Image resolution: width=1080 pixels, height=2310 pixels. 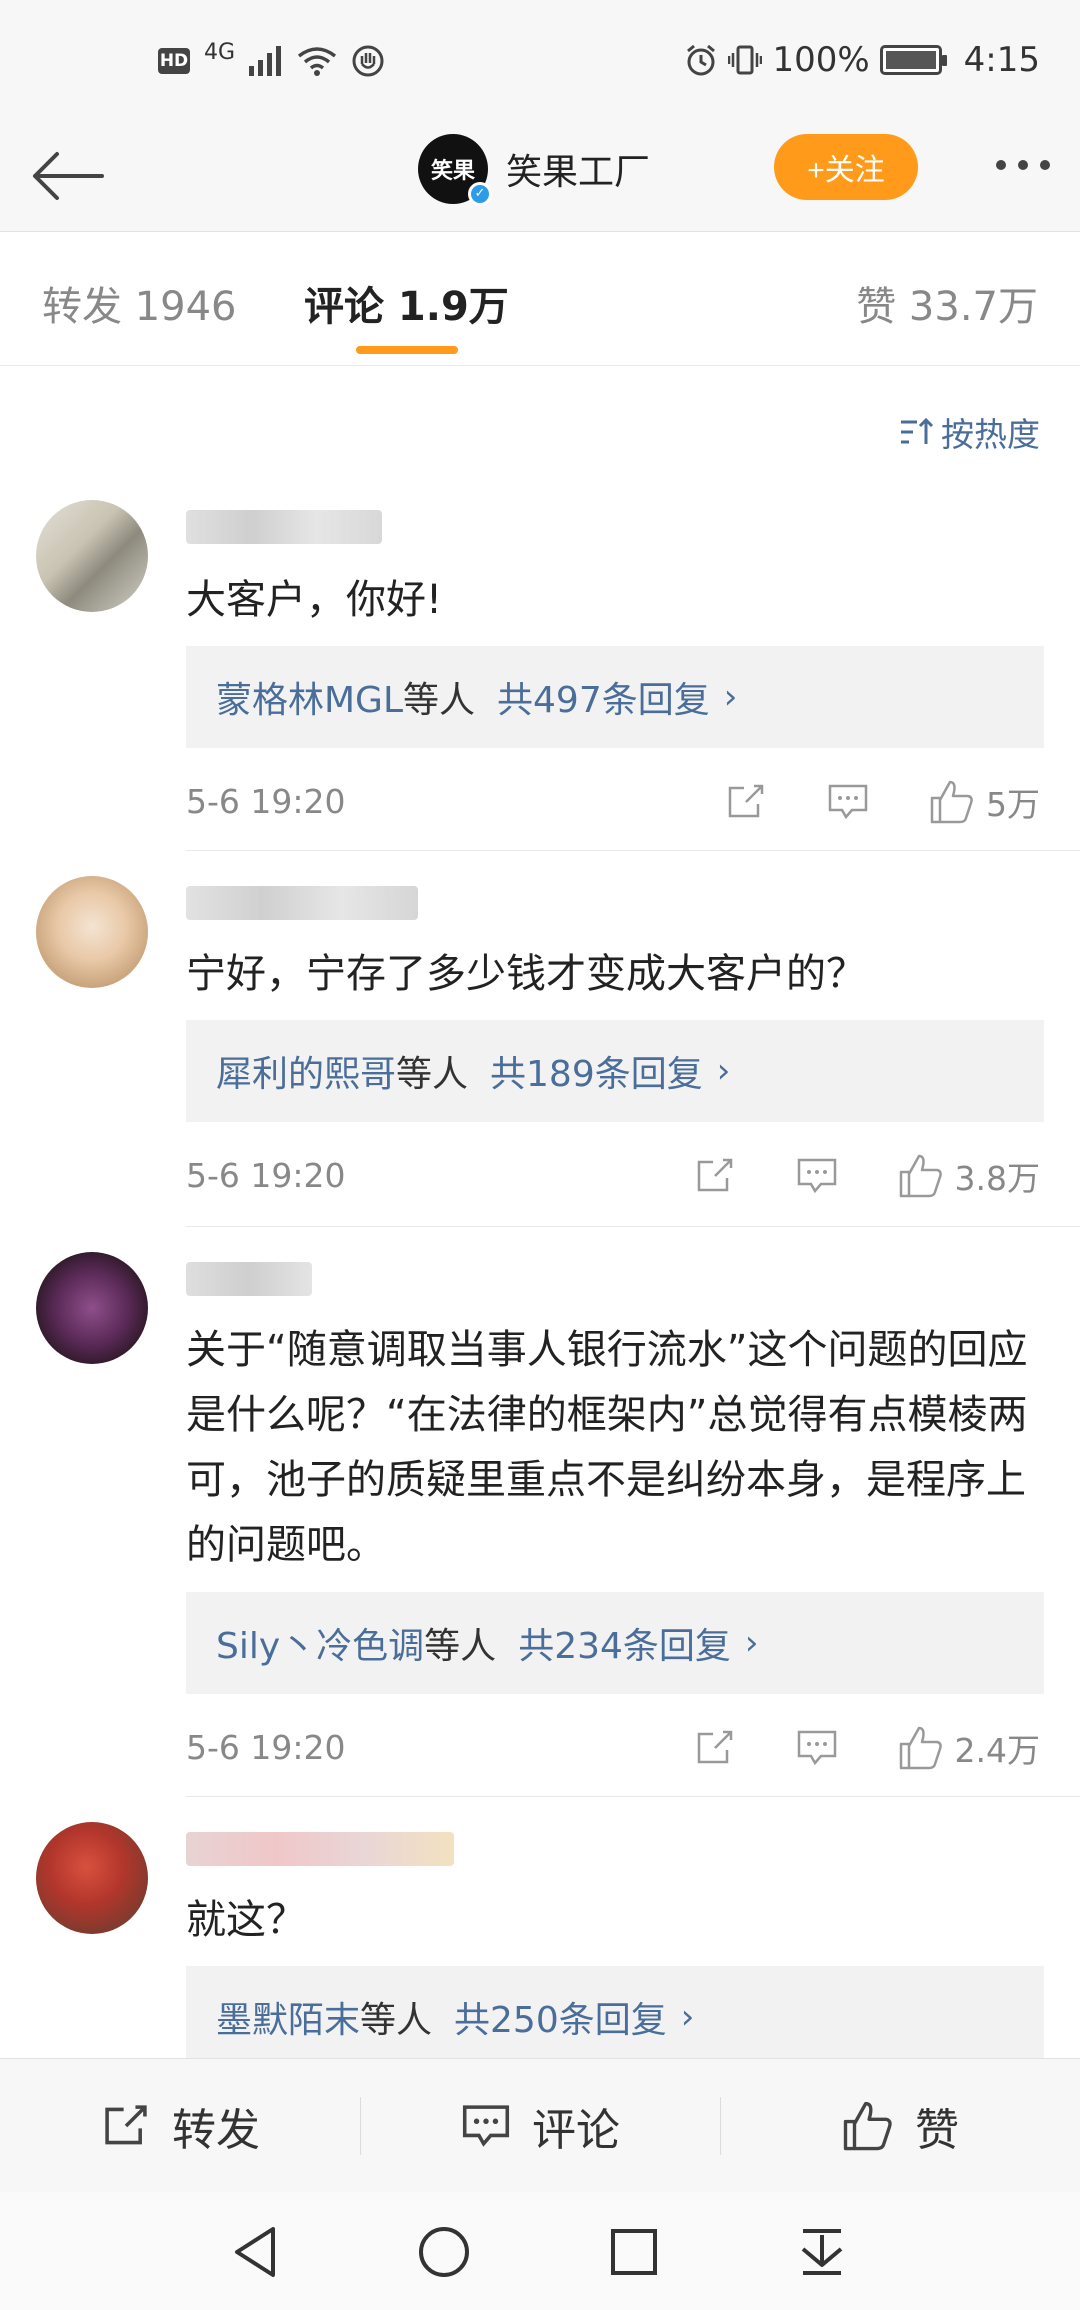 I want to click on back-arrow-icon, so click(x=68, y=176).